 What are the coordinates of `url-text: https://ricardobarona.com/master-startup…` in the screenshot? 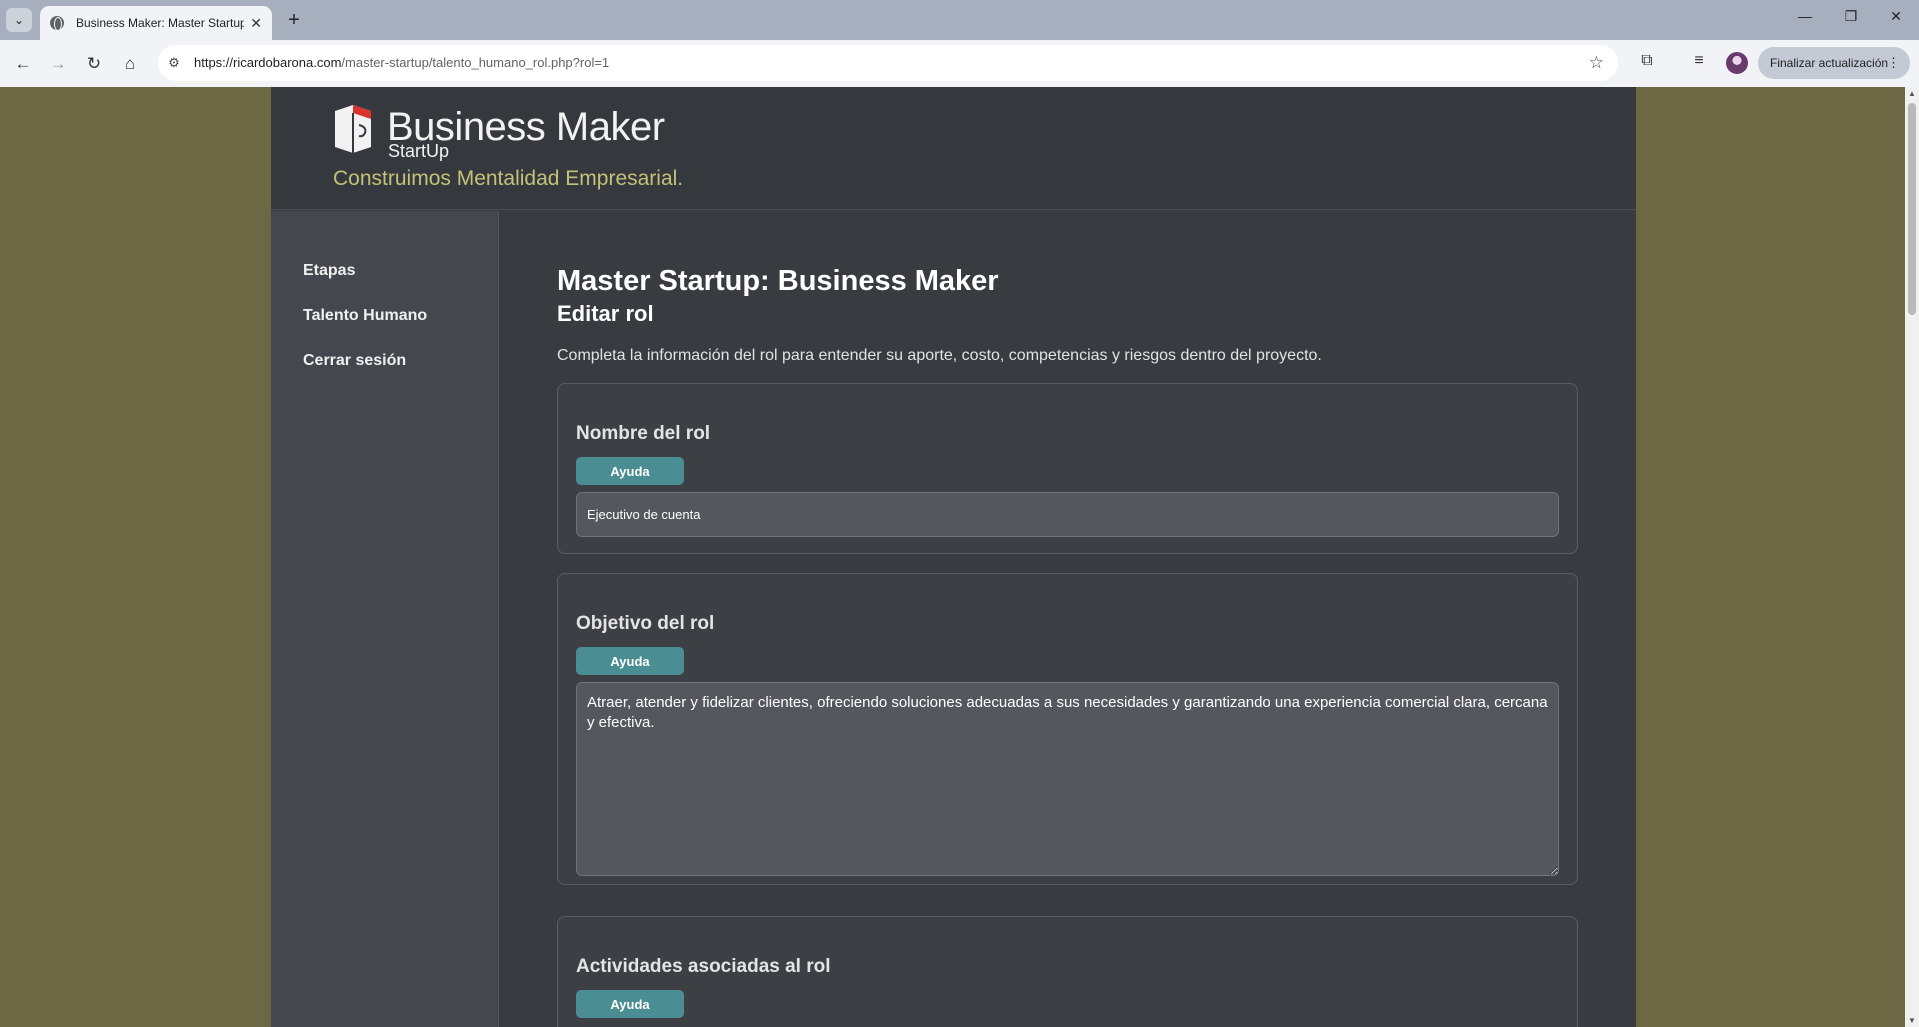 It's located at (402, 62).